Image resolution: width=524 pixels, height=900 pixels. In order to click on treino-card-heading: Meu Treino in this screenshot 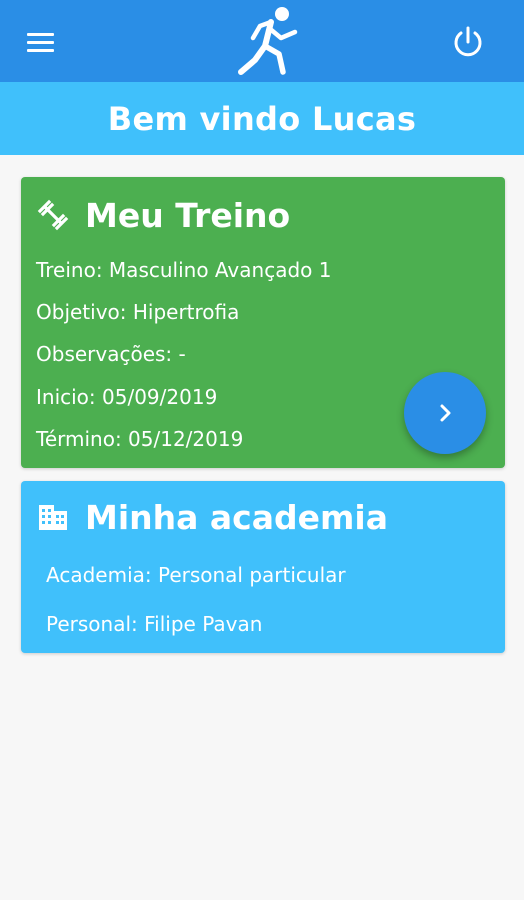, I will do `click(188, 215)`.